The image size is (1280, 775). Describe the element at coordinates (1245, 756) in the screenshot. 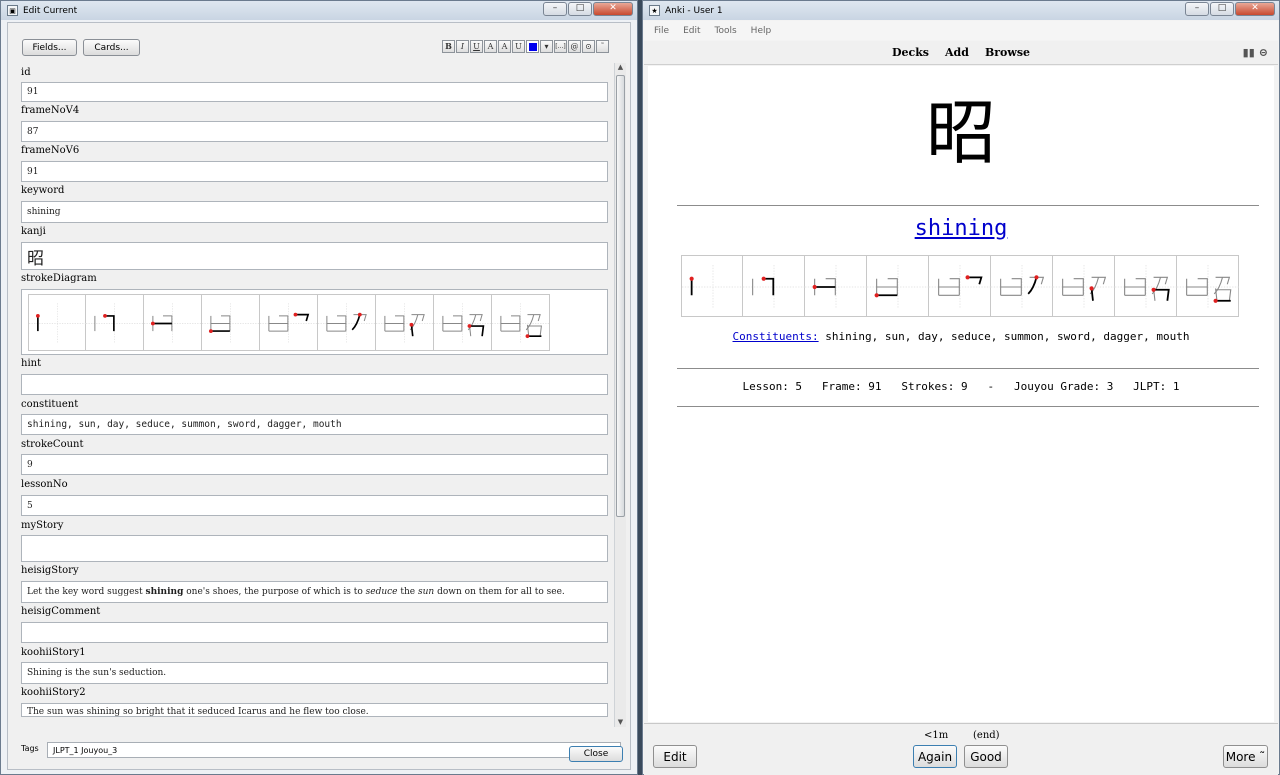

I see `more-button: More ˜` at that location.